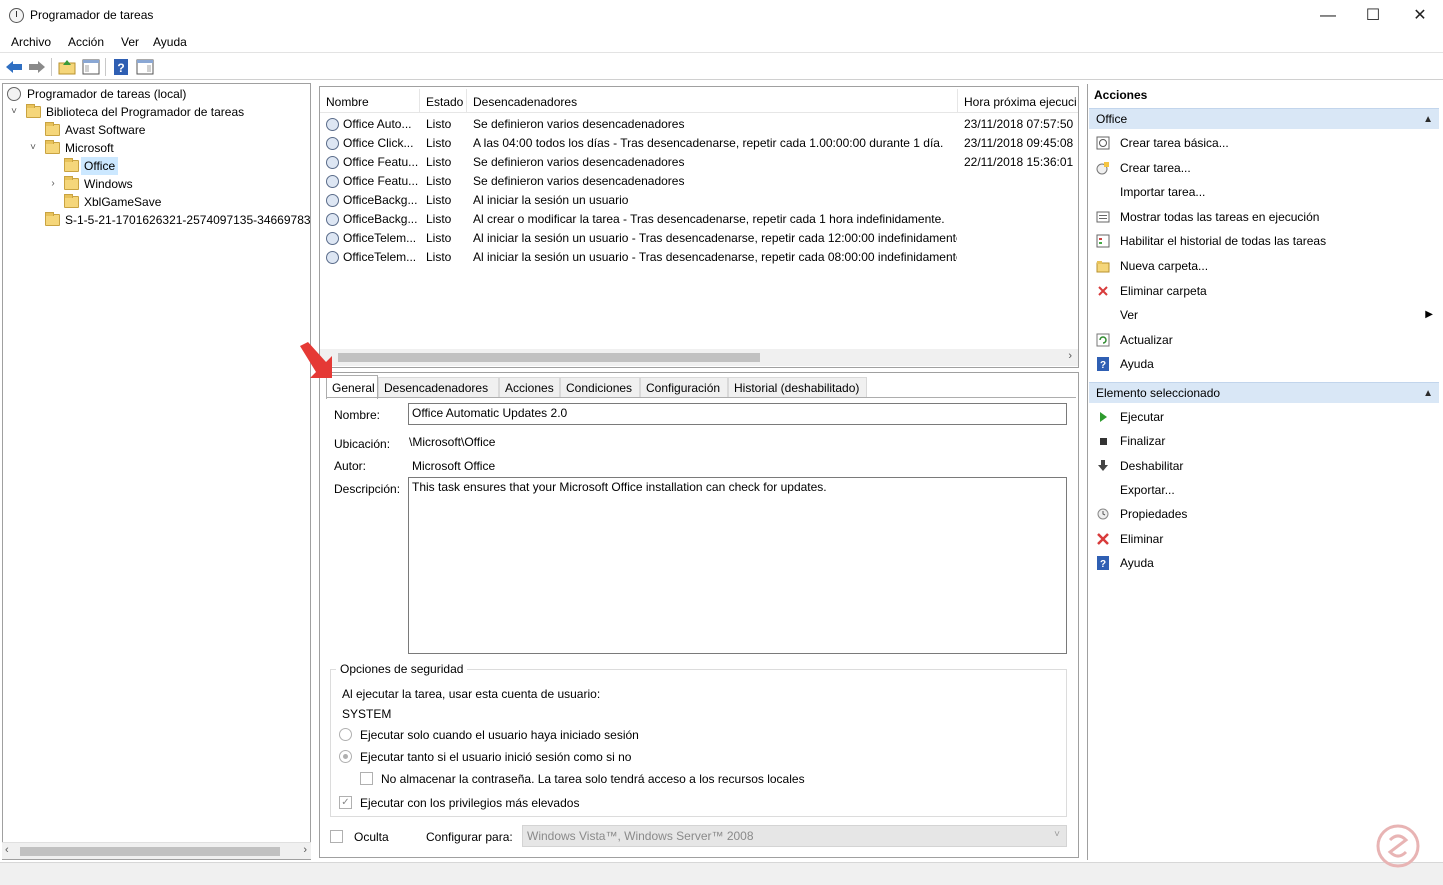 The width and height of the screenshot is (1443, 885). I want to click on forward-arrow-icon, so click(37, 67).